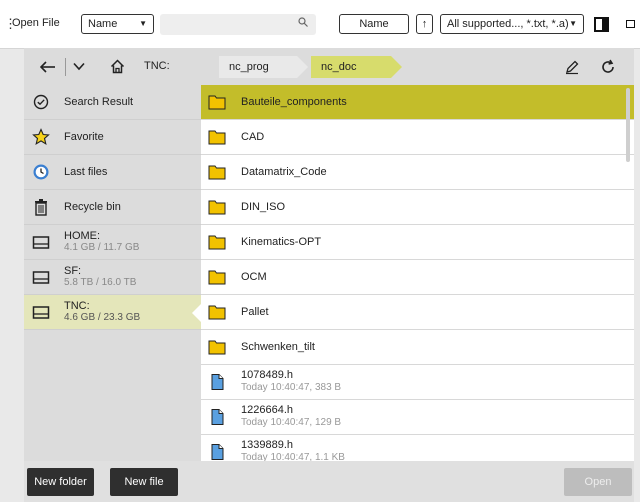 The width and height of the screenshot is (640, 502). I want to click on search-icon, so click(303, 22).